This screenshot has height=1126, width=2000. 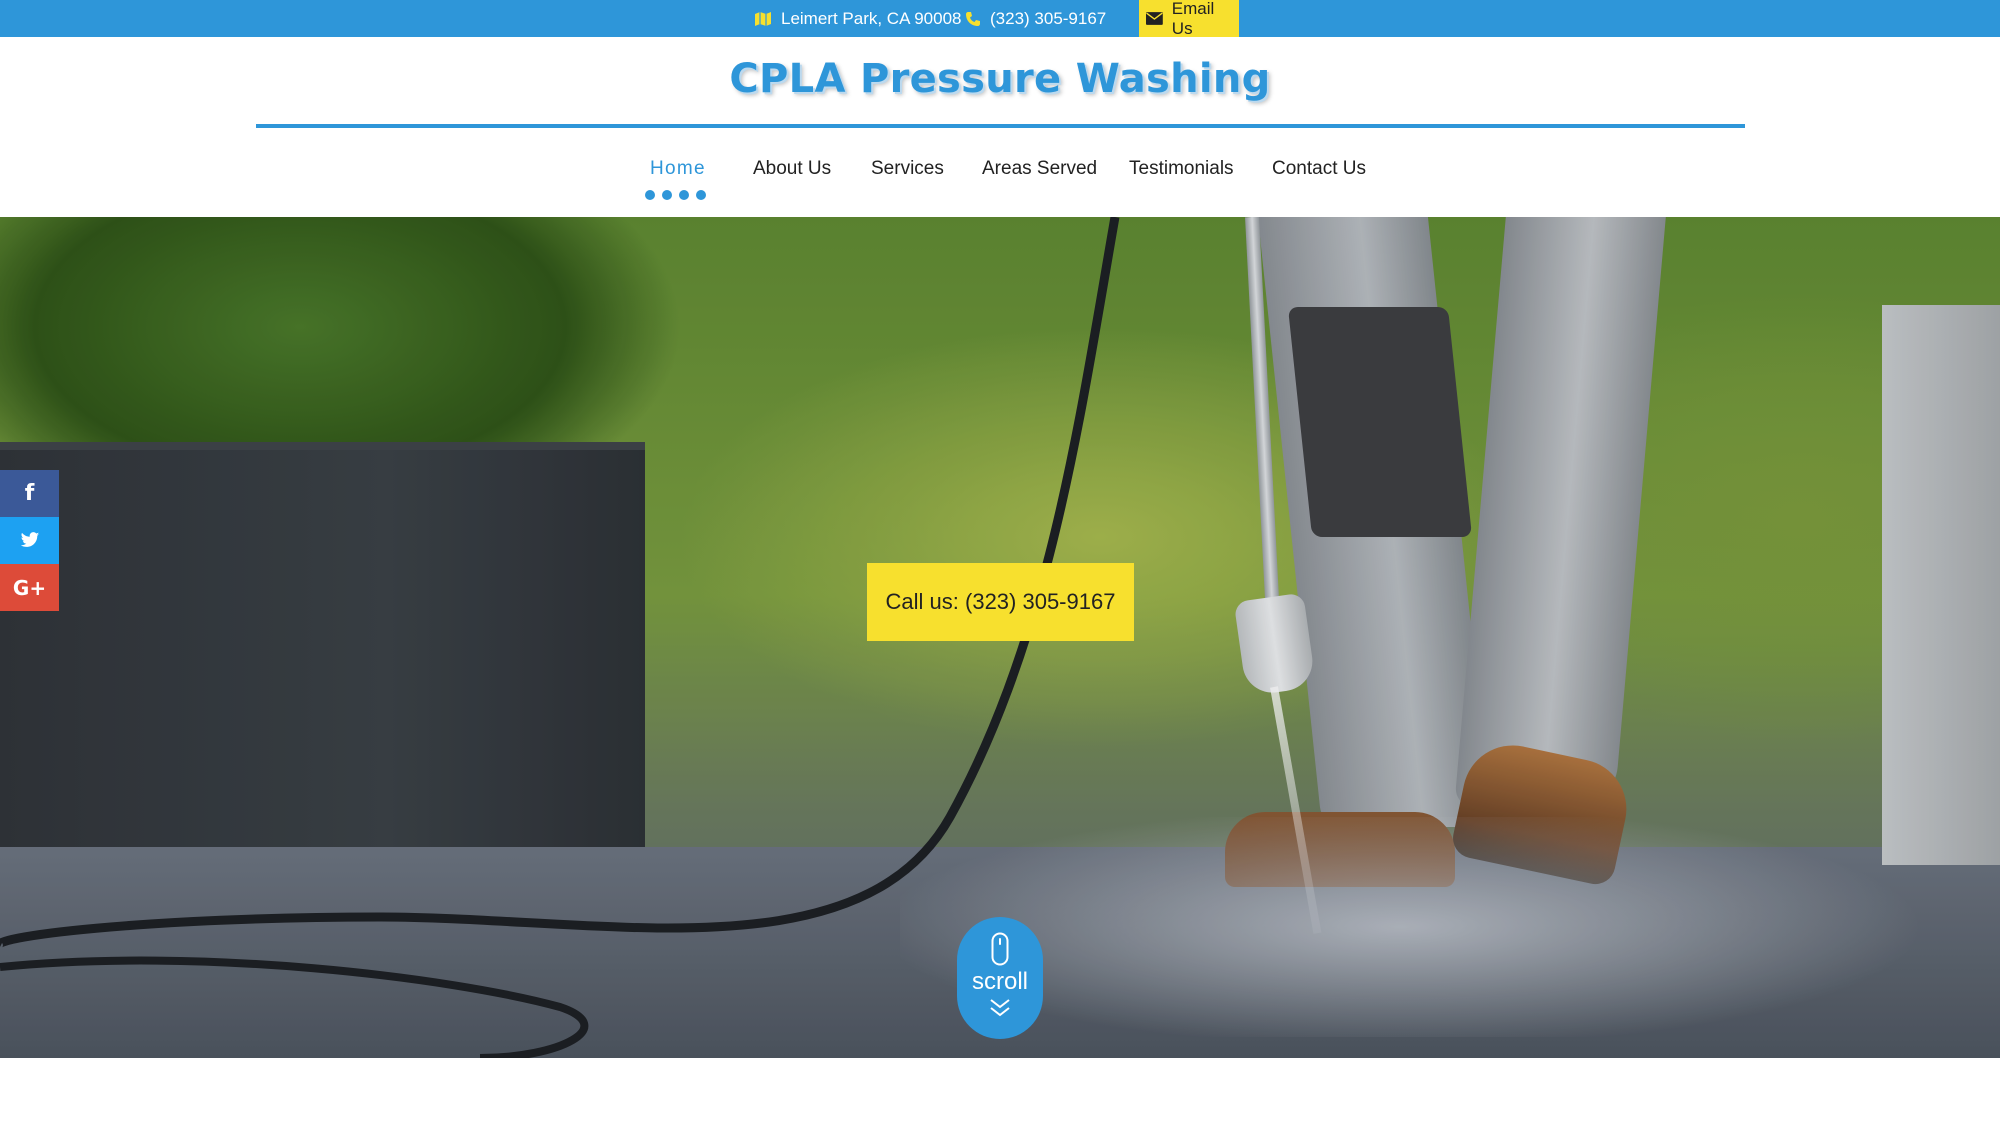 I want to click on nav-item-contact-us: Contact Us, so click(x=1319, y=169).